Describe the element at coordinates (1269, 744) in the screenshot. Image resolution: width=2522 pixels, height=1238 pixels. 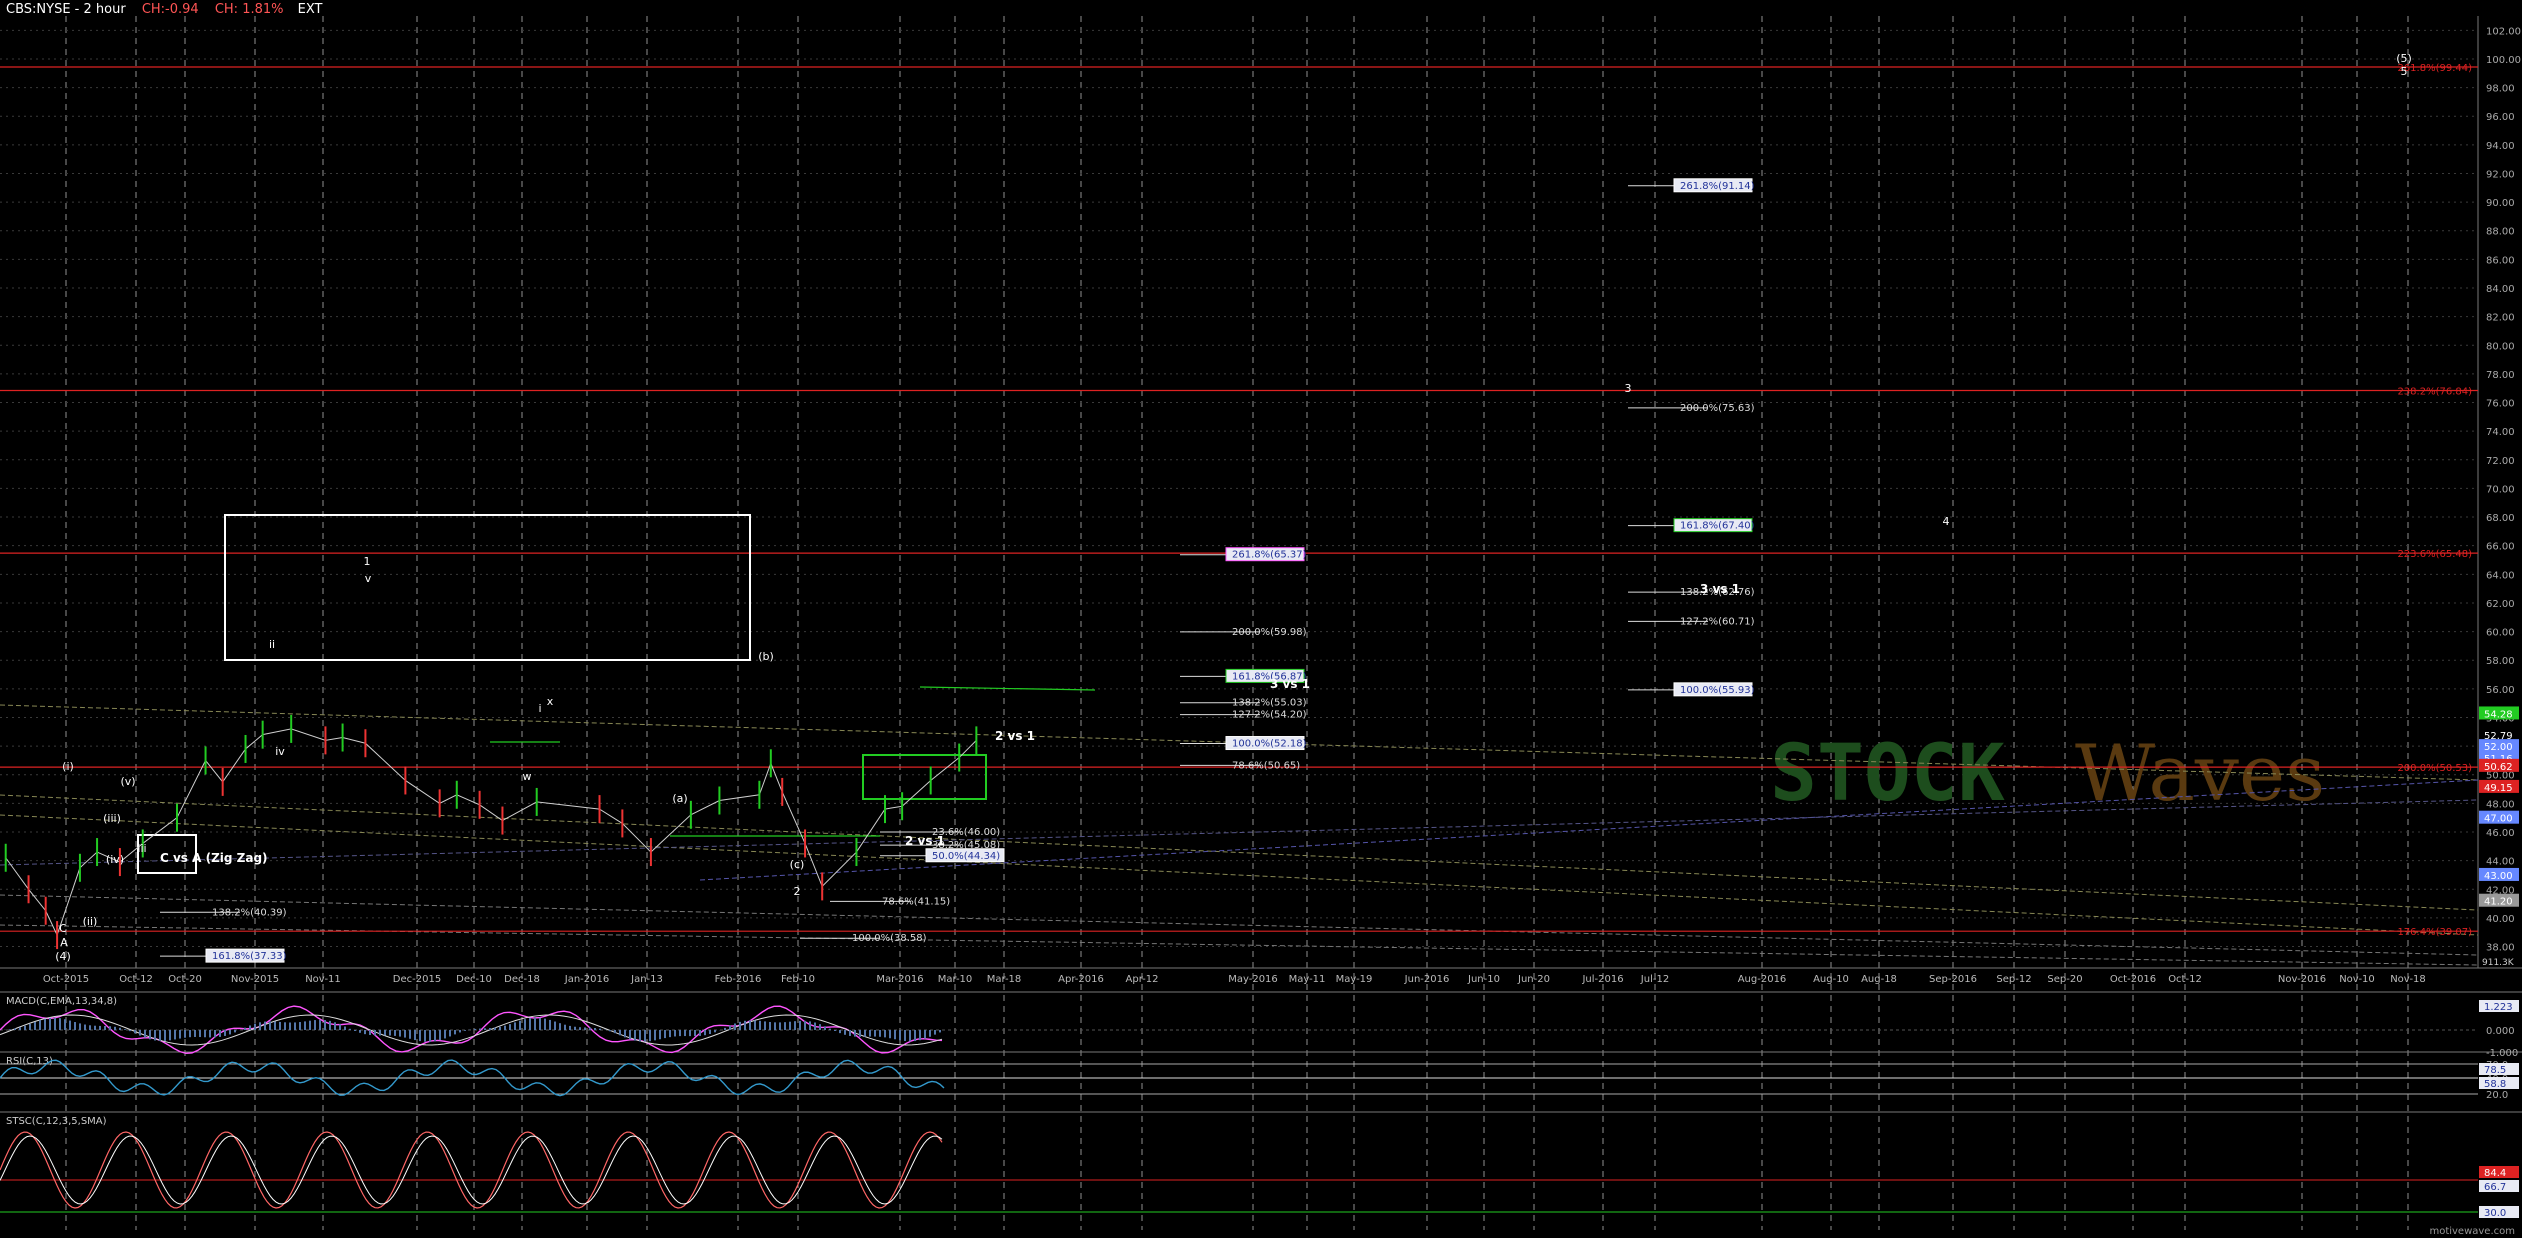
I see `fib-level-label: 100.0%(52.18)` at that location.